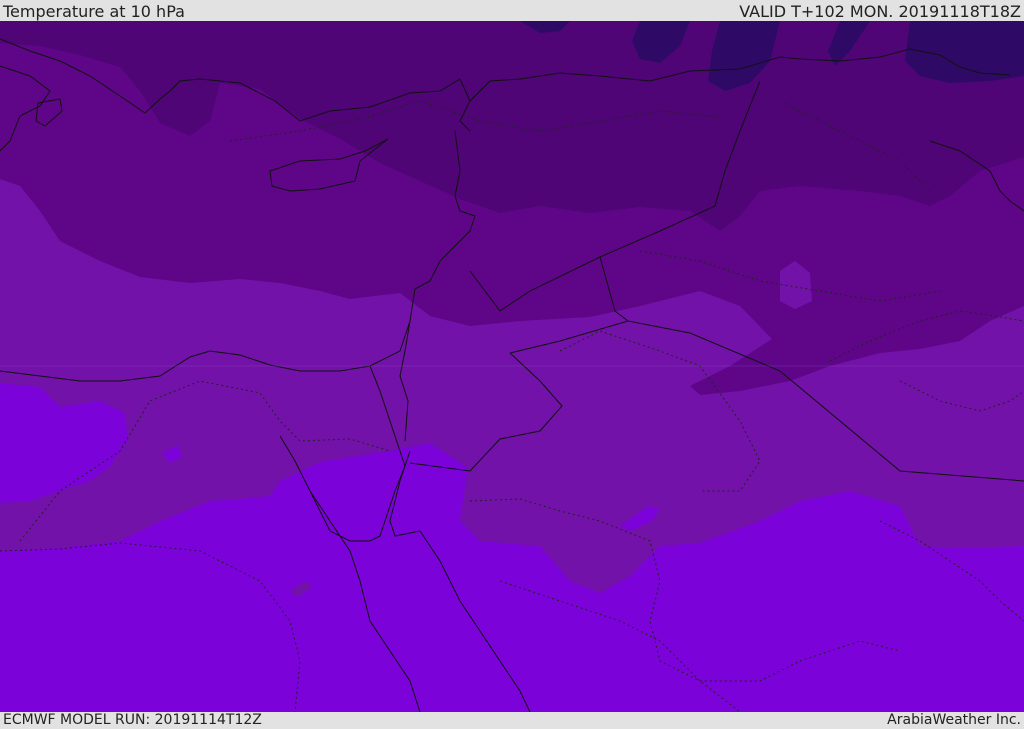  Describe the element at coordinates (132, 720) in the screenshot. I see `model-run: ECMWF MODEL RUN: 20191114T12Z` at that location.